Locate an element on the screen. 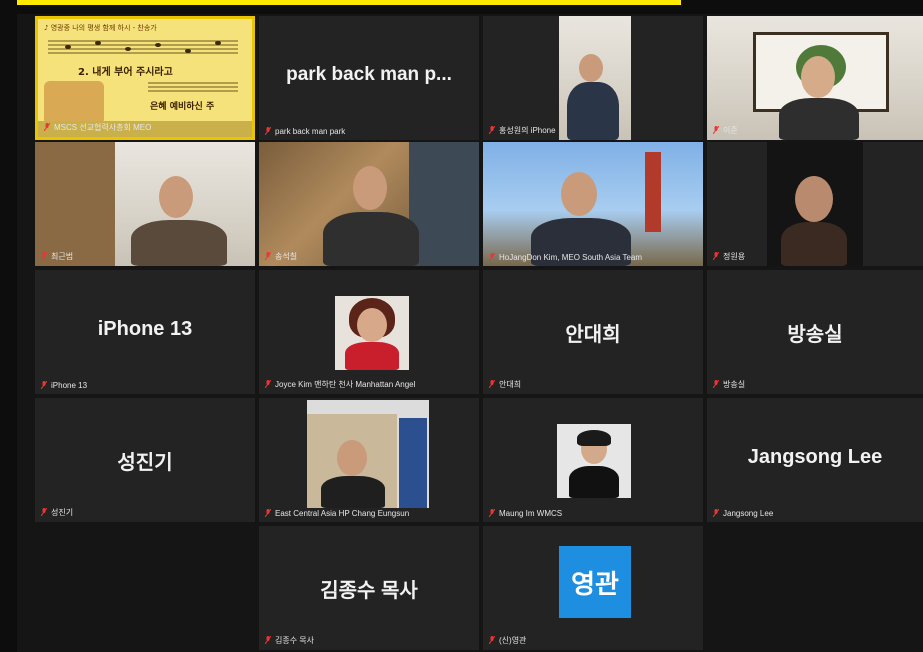  participant-name: HoJangDon Kim, MEO South Asia Team is located at coordinates (571, 257).